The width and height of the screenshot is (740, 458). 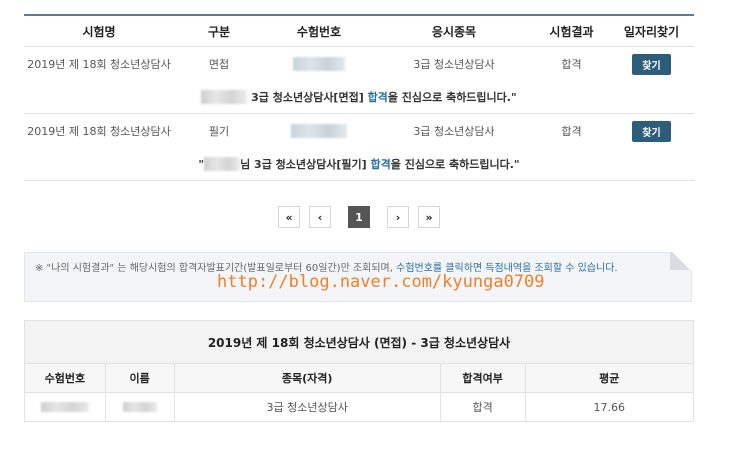 What do you see at coordinates (308, 378) in the screenshot?
I see `header-qualification: 종목(자격)` at bounding box center [308, 378].